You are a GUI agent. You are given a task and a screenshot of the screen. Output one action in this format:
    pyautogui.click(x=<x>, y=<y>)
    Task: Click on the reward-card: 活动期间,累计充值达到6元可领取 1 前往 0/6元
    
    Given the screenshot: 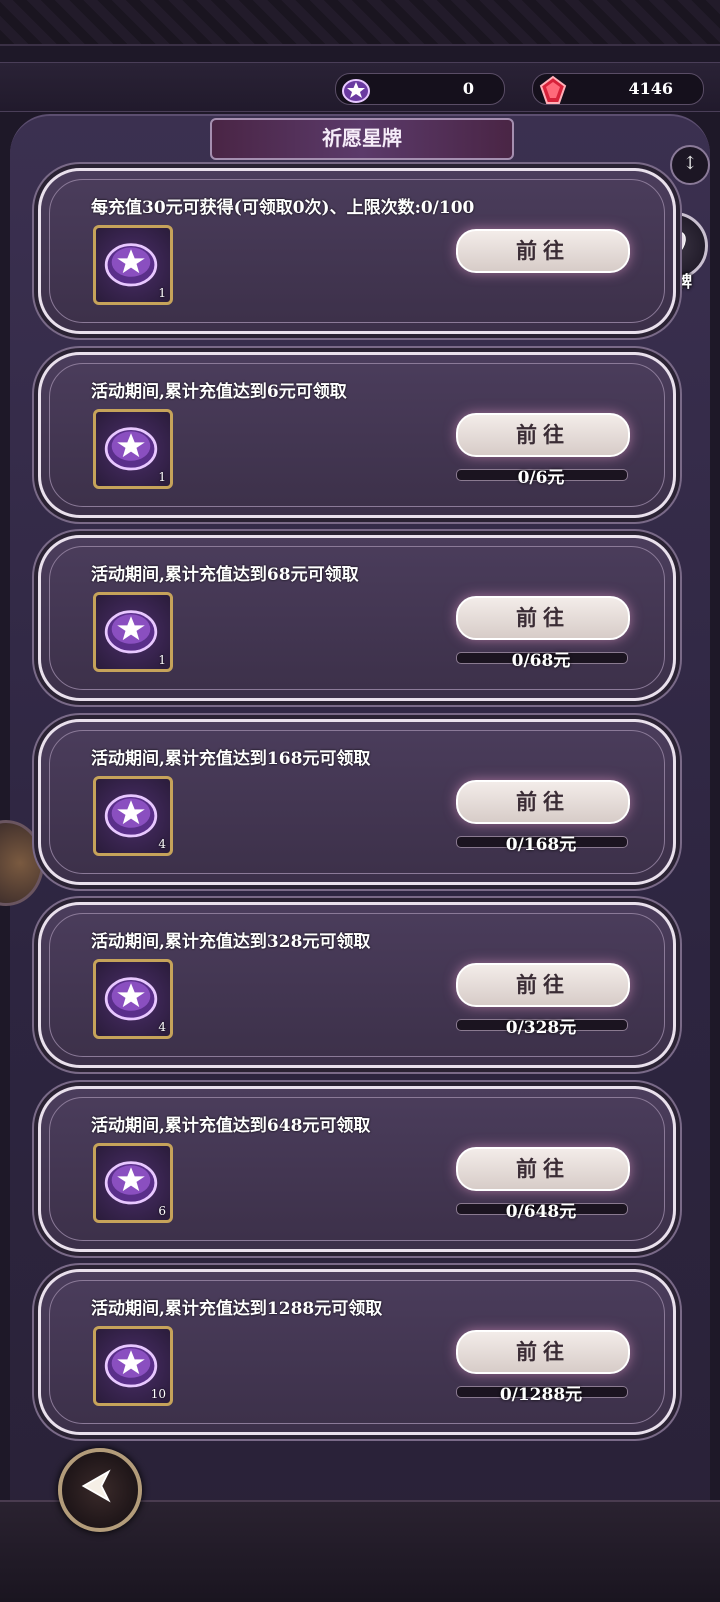 What is the action you would take?
    pyautogui.click(x=357, y=434)
    